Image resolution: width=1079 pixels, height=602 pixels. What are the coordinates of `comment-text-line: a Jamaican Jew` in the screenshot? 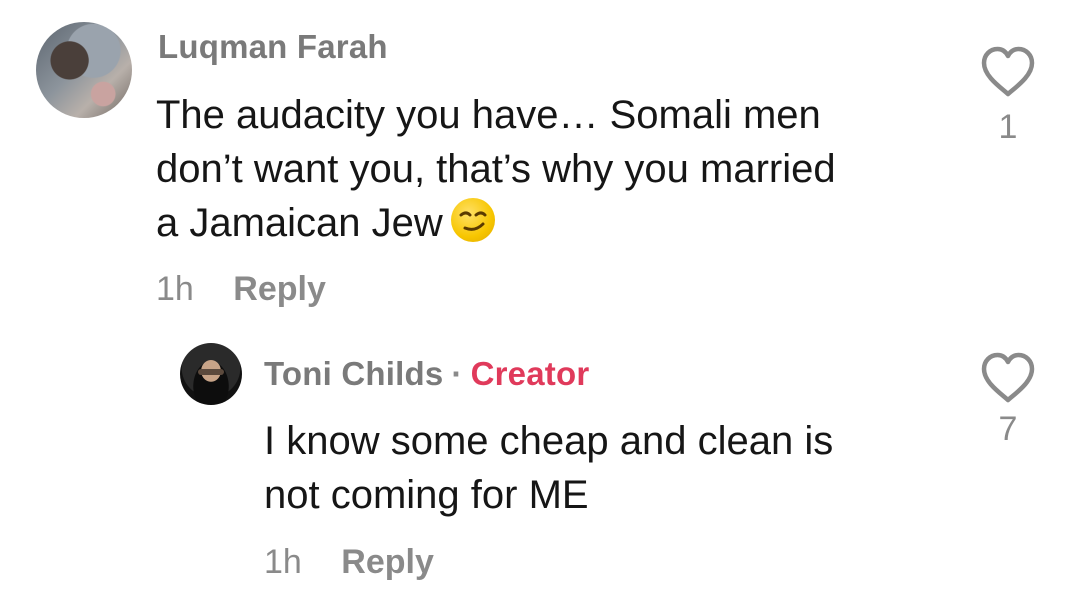 It's located at (299, 223).